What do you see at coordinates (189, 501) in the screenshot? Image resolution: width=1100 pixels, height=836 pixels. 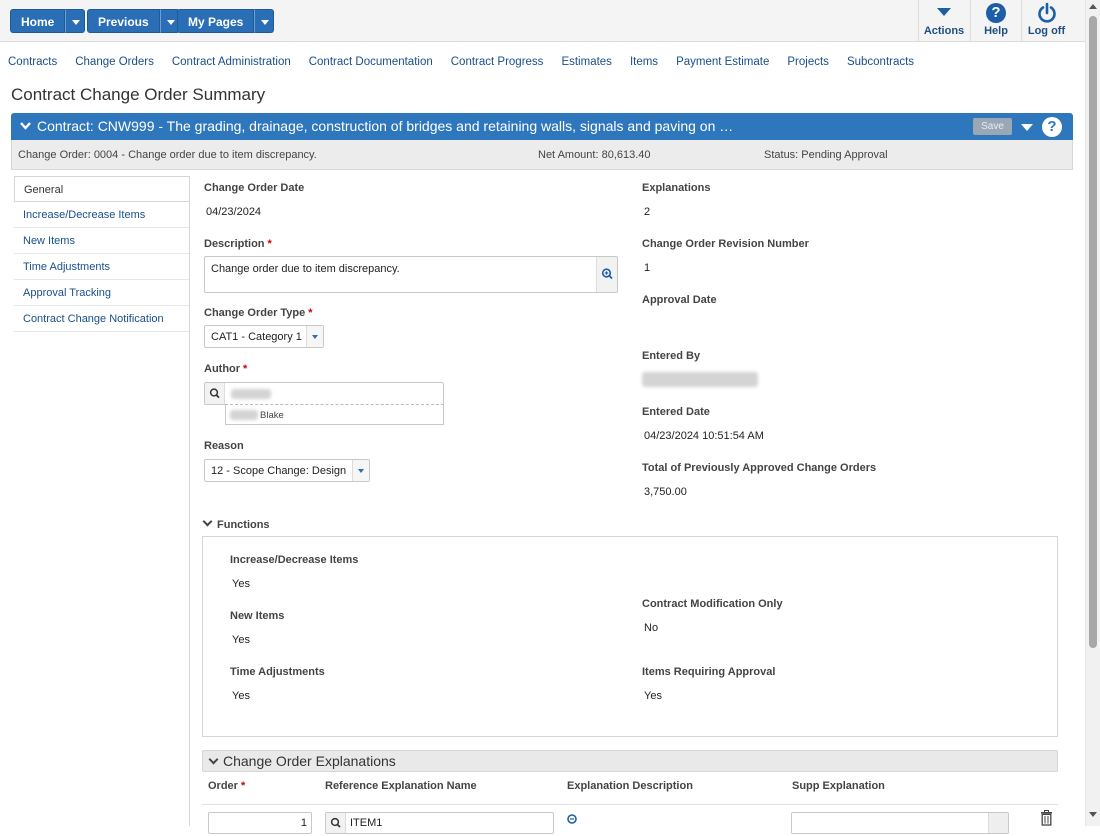 I see `content-divider` at bounding box center [189, 501].